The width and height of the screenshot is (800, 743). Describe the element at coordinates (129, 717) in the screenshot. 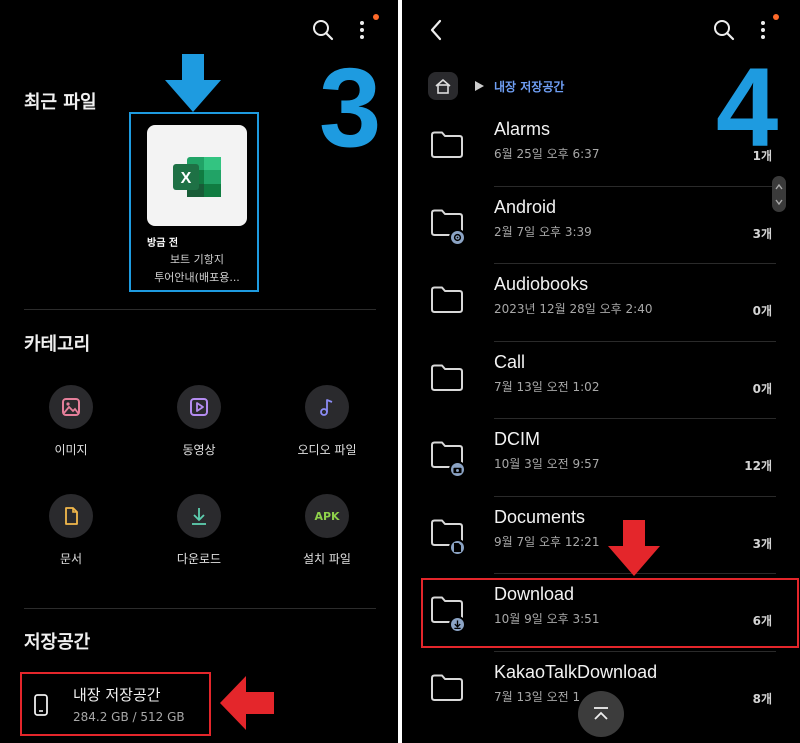

I see `storage-size: 284.2 GB / 512 GB` at that location.